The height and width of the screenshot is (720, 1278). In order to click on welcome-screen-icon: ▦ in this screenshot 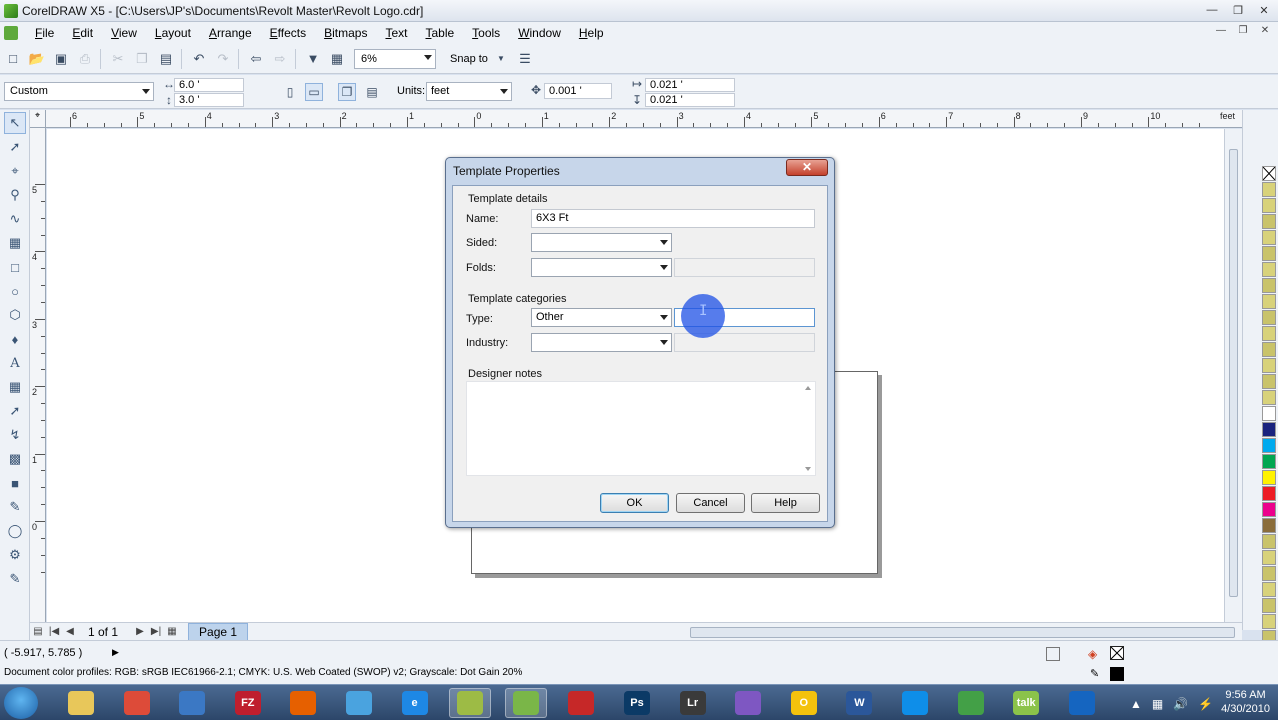, I will do `click(337, 59)`.